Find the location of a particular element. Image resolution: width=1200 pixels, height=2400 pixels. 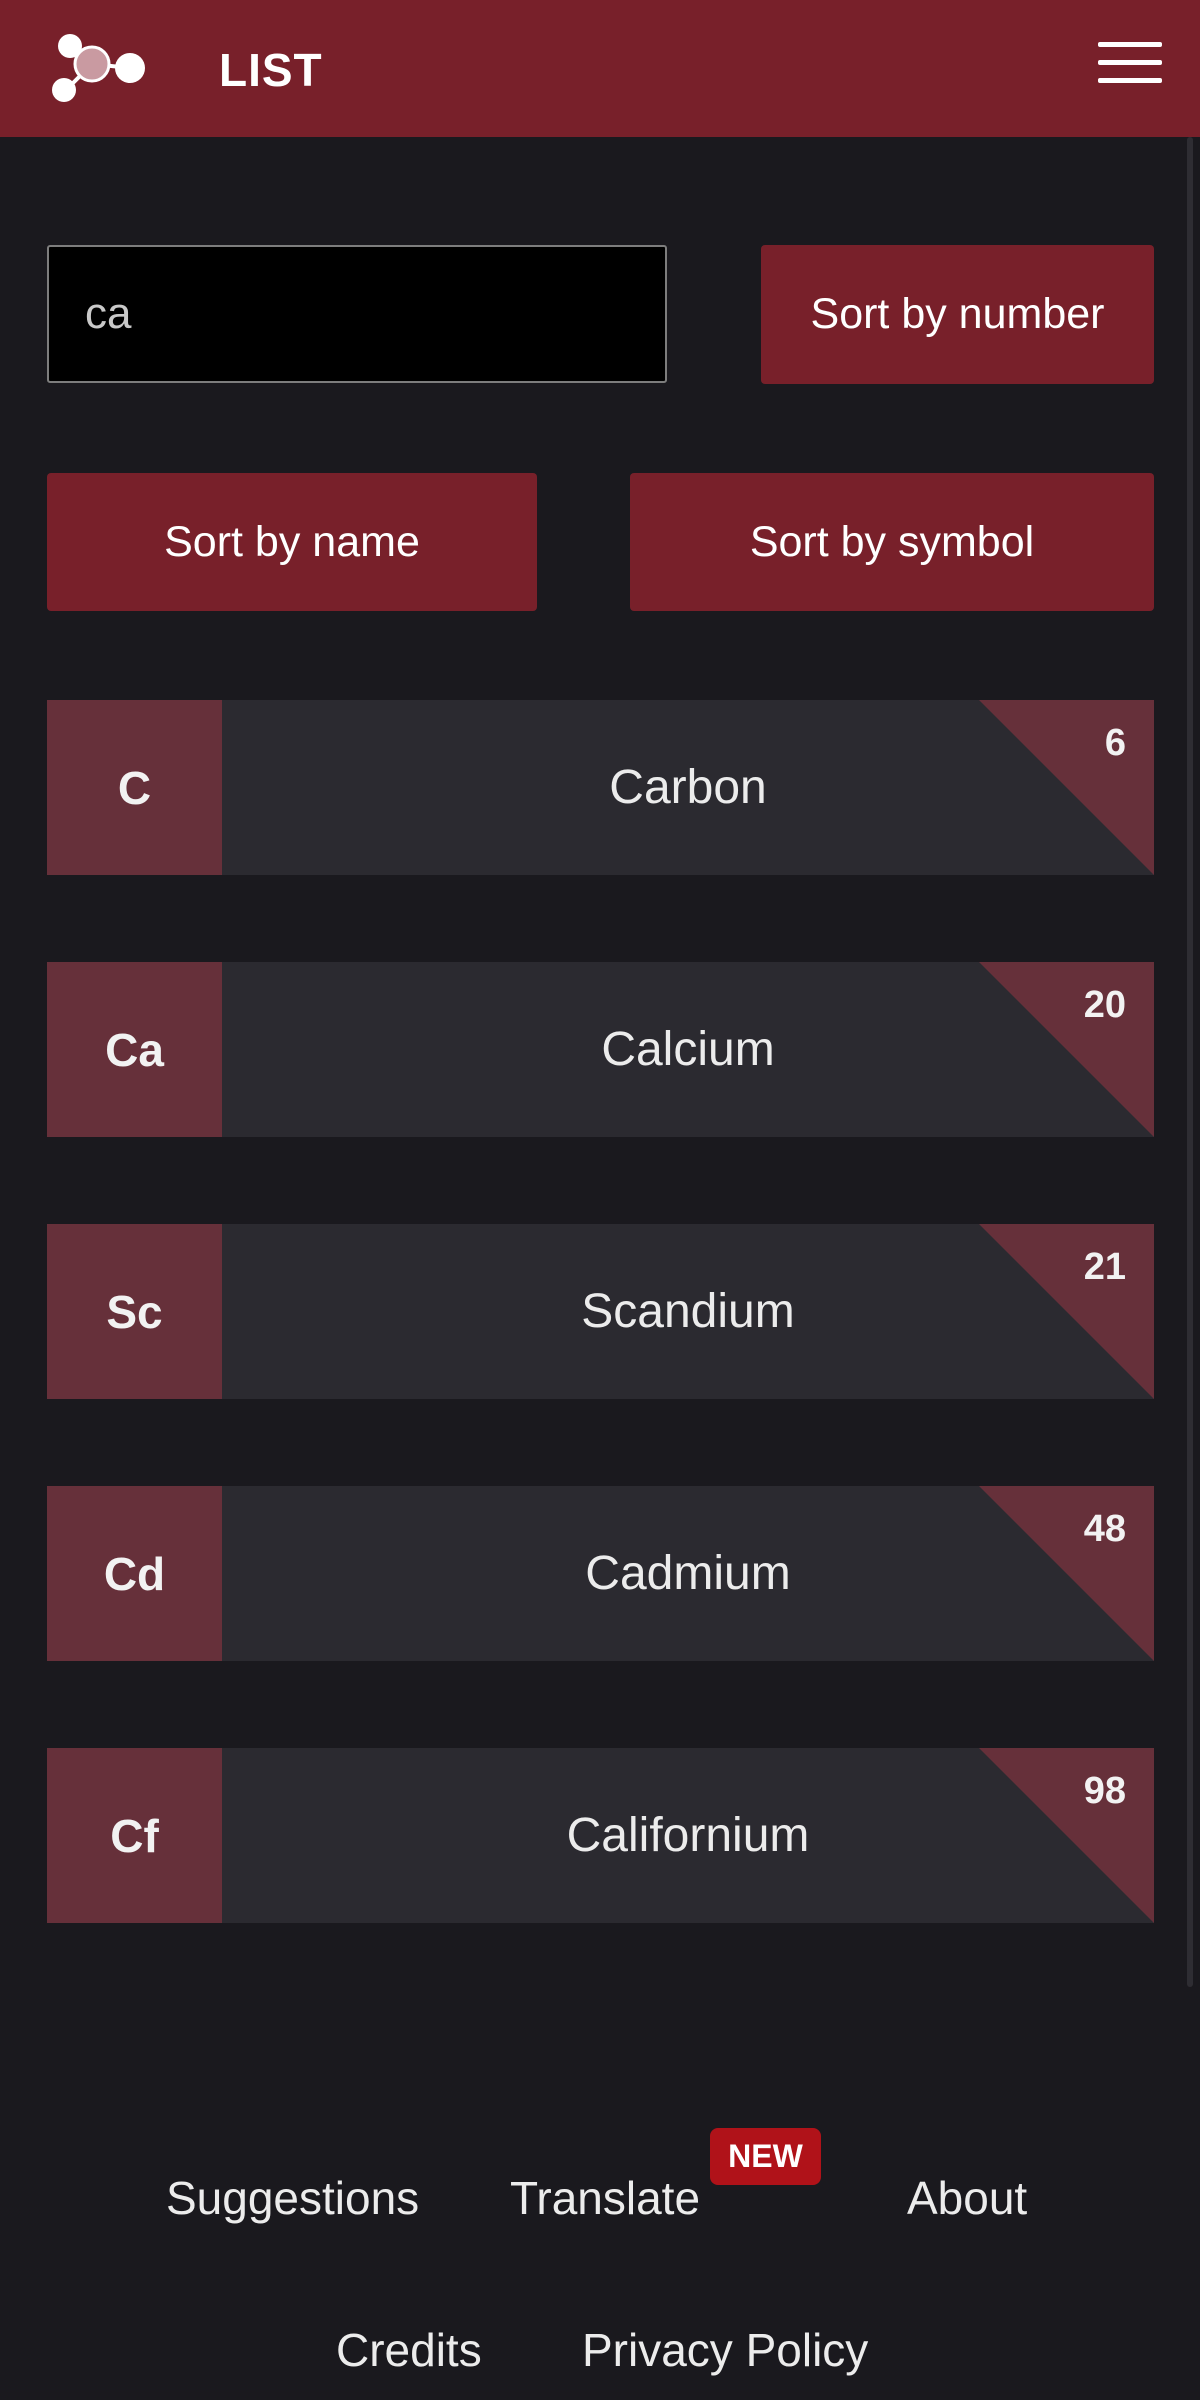

page-title: LIST is located at coordinates (271, 70).